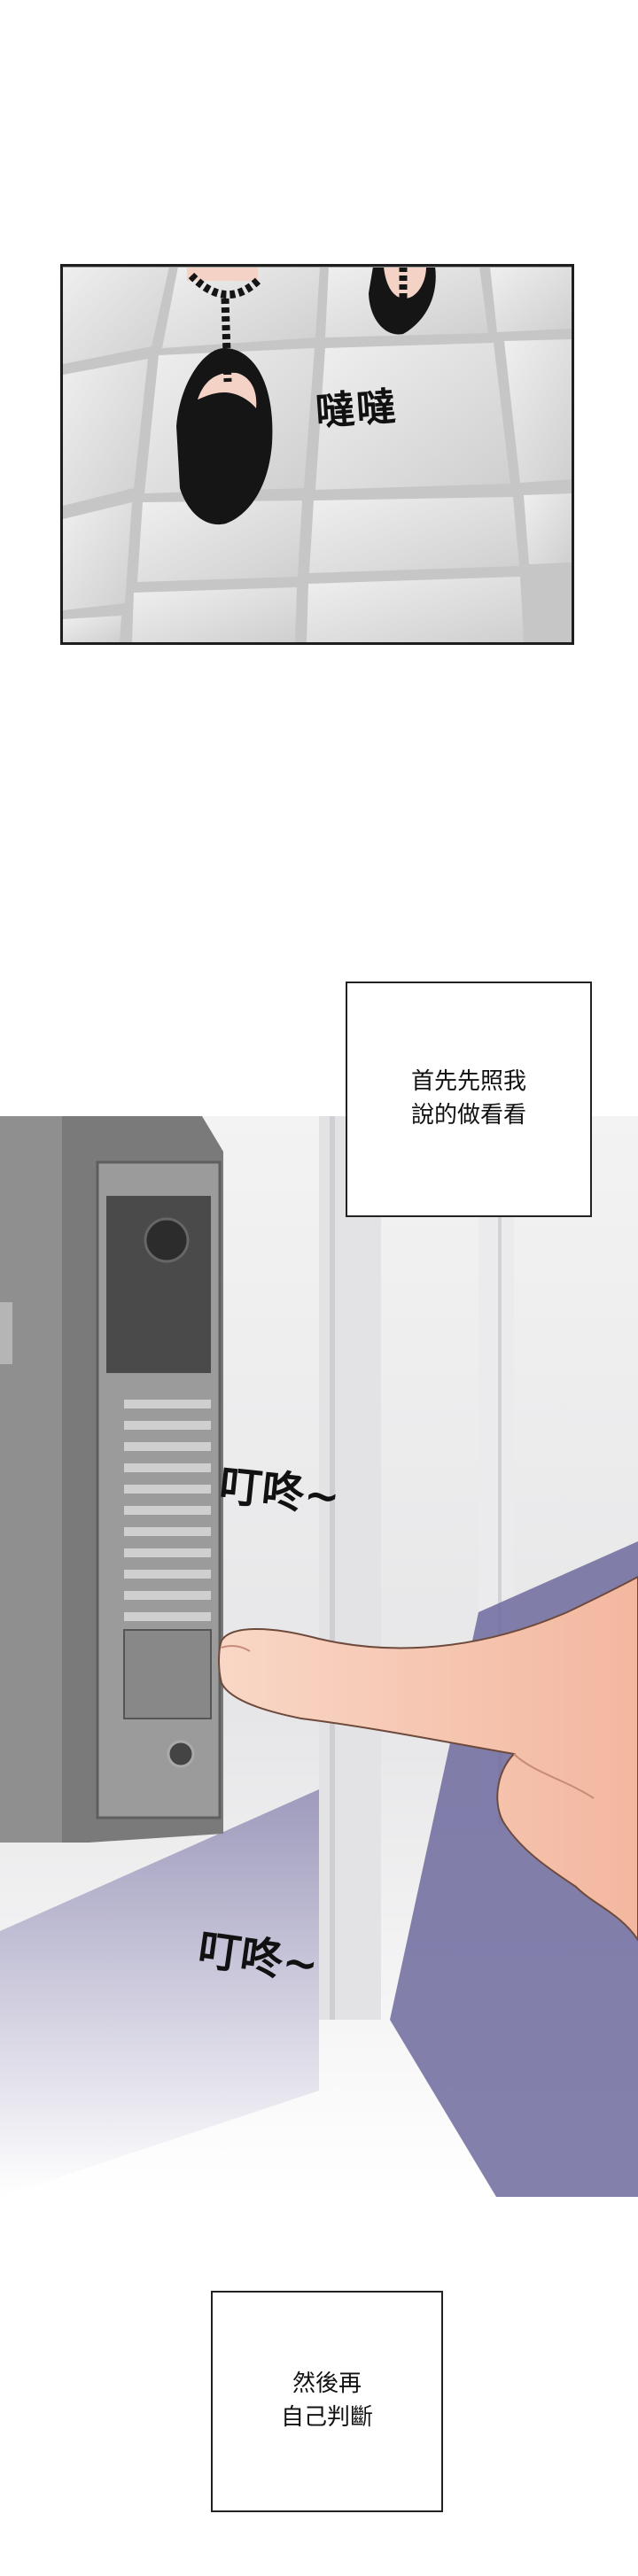 The height and width of the screenshot is (2576, 638). What do you see at coordinates (469, 1099) in the screenshot?
I see `narration-caption-1: 首先先照我 說的做看看` at bounding box center [469, 1099].